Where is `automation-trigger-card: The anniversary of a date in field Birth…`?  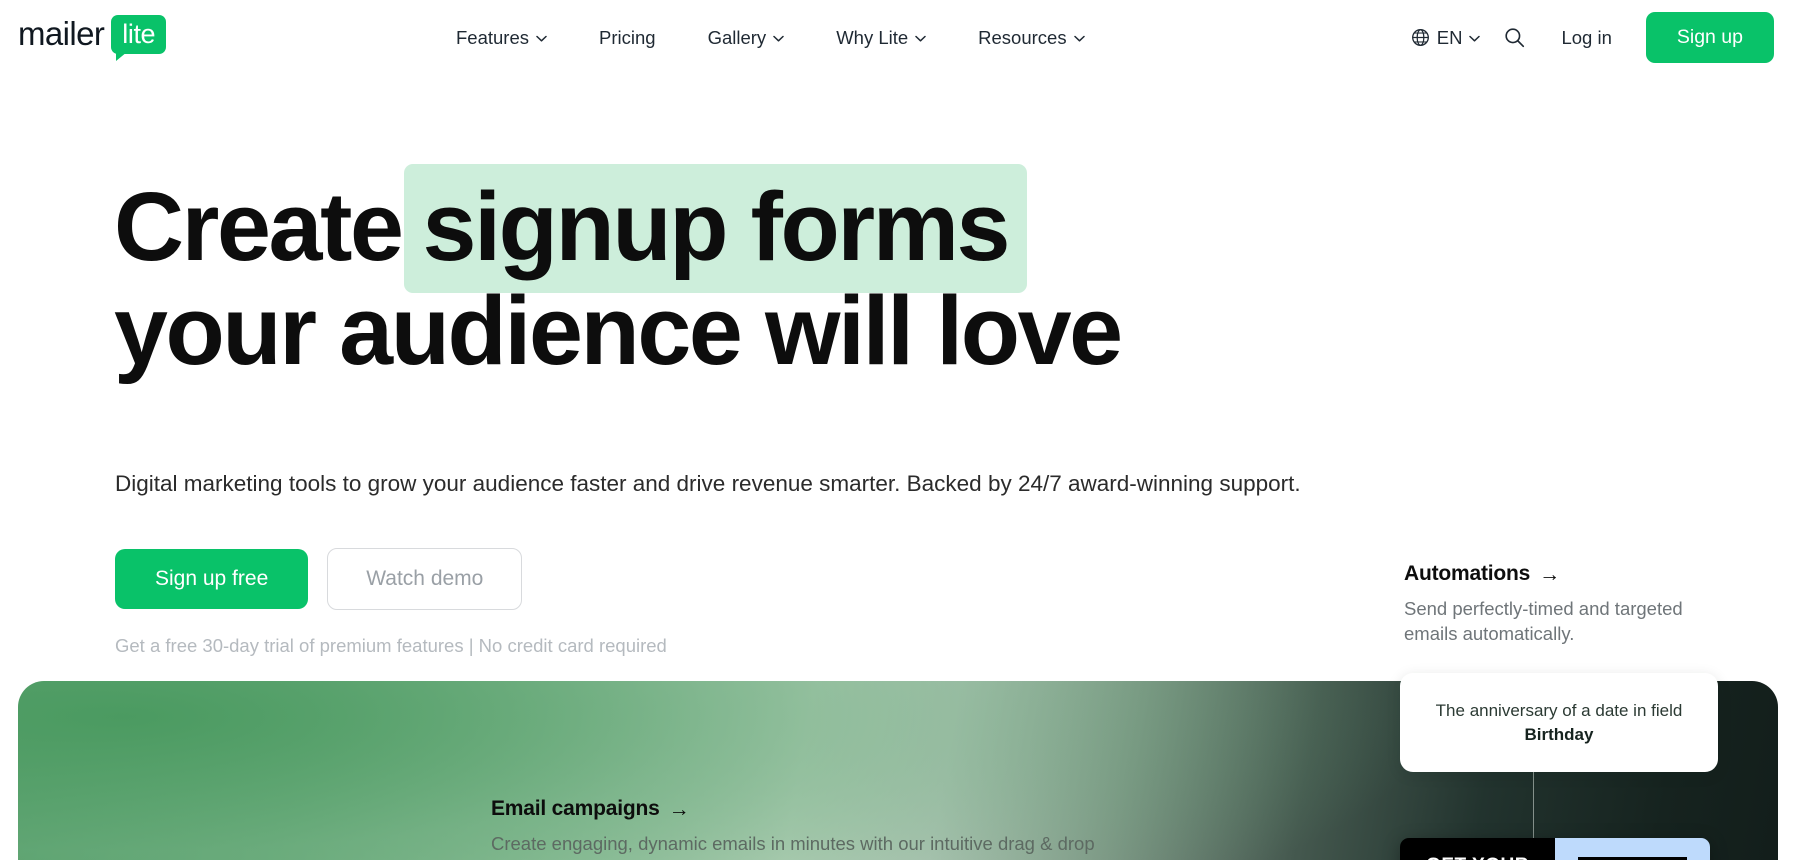
automation-trigger-card: The anniversary of a date in field Birth… is located at coordinates (1559, 722).